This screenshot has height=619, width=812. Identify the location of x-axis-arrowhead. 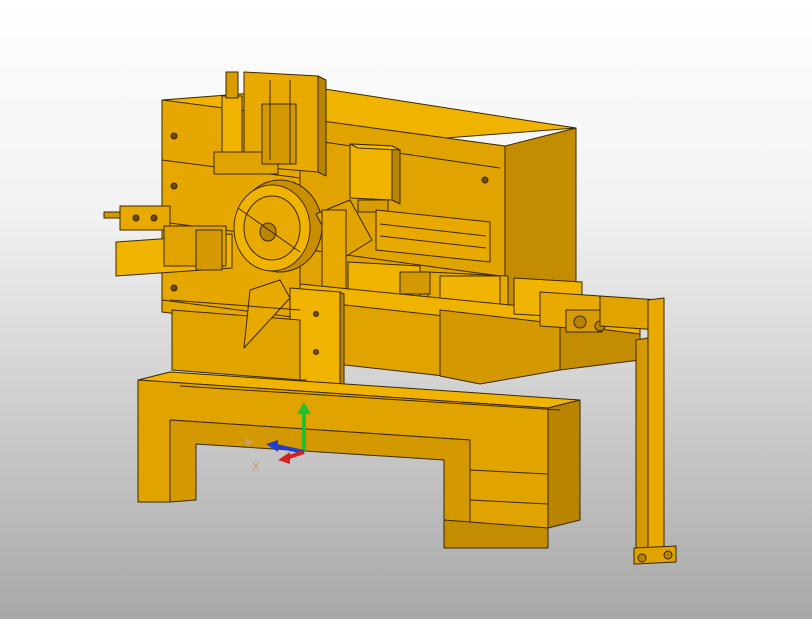
(284, 458).